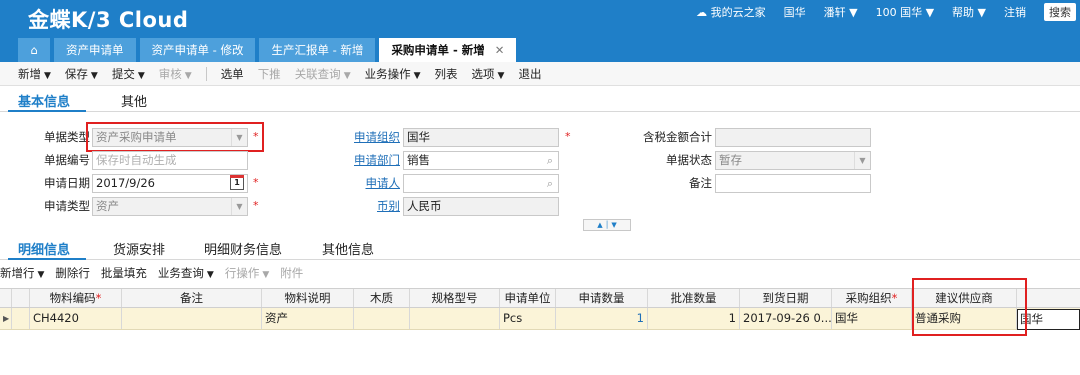  I want to click on submit-button: 提交 ▼, so click(128, 74).